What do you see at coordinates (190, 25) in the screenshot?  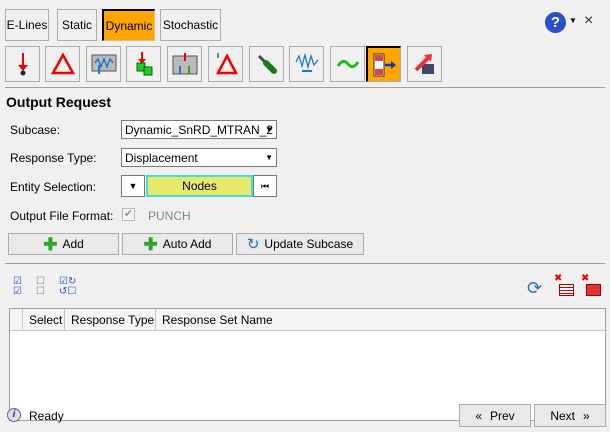 I see `tab-stochastic: Stochastic` at bounding box center [190, 25].